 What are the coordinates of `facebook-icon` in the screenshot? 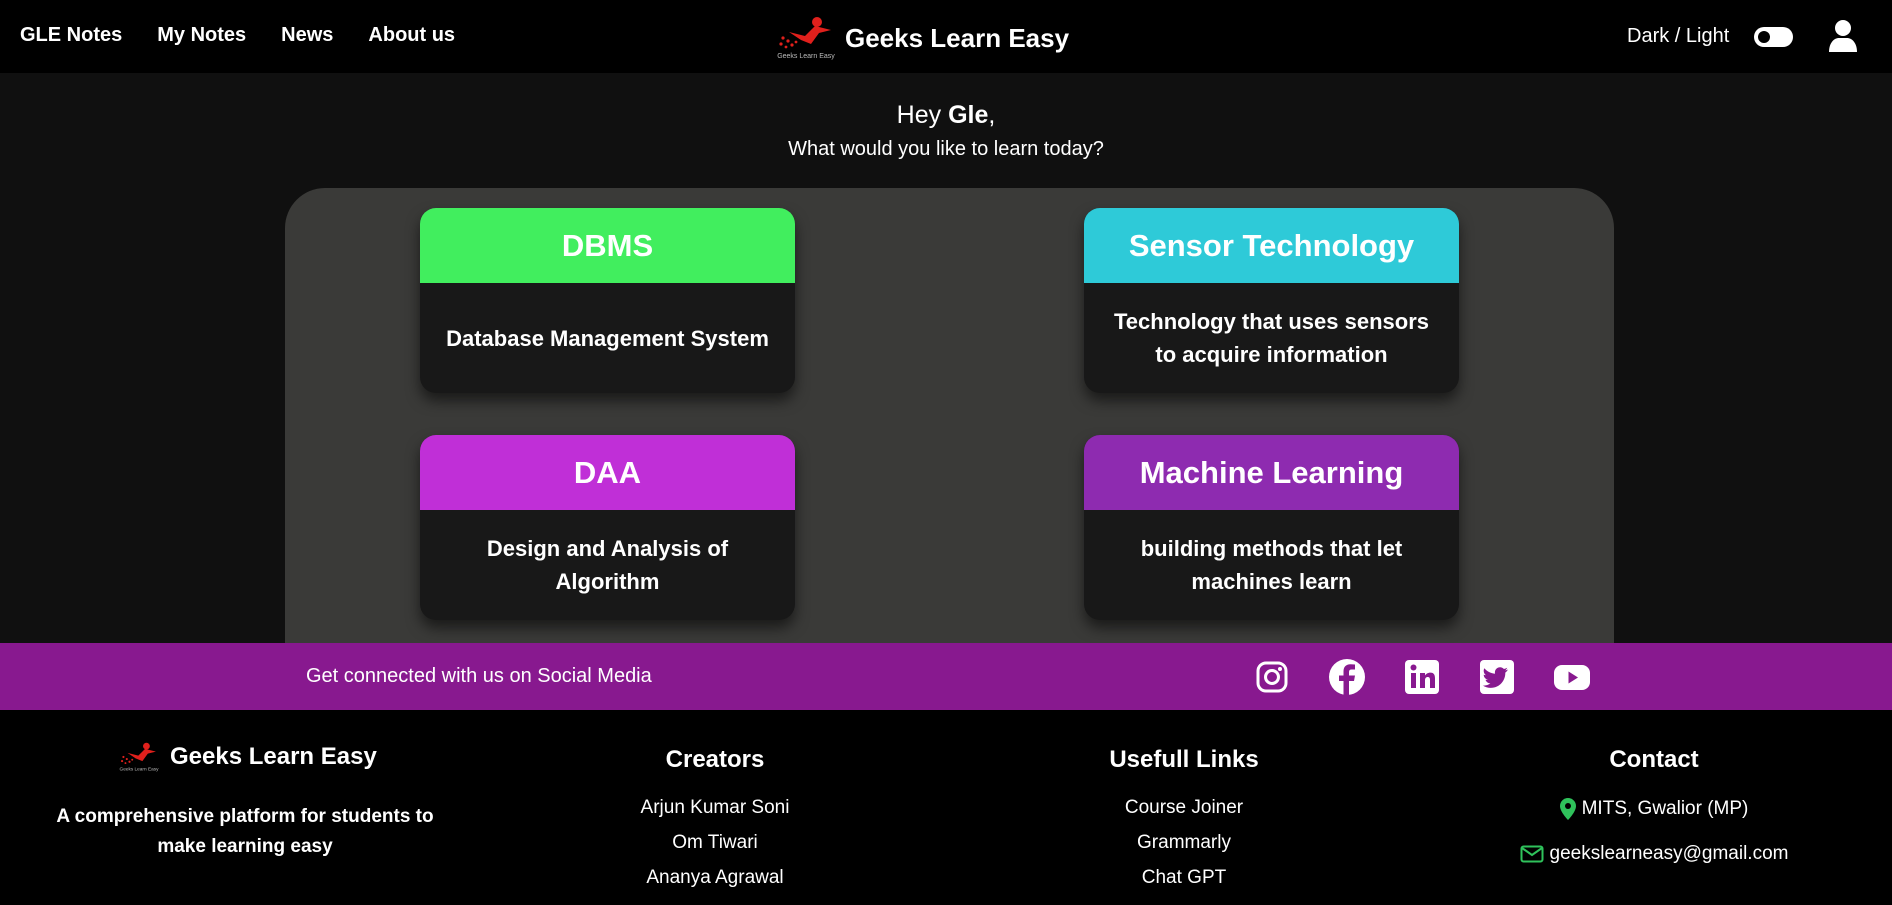 It's located at (1347, 677).